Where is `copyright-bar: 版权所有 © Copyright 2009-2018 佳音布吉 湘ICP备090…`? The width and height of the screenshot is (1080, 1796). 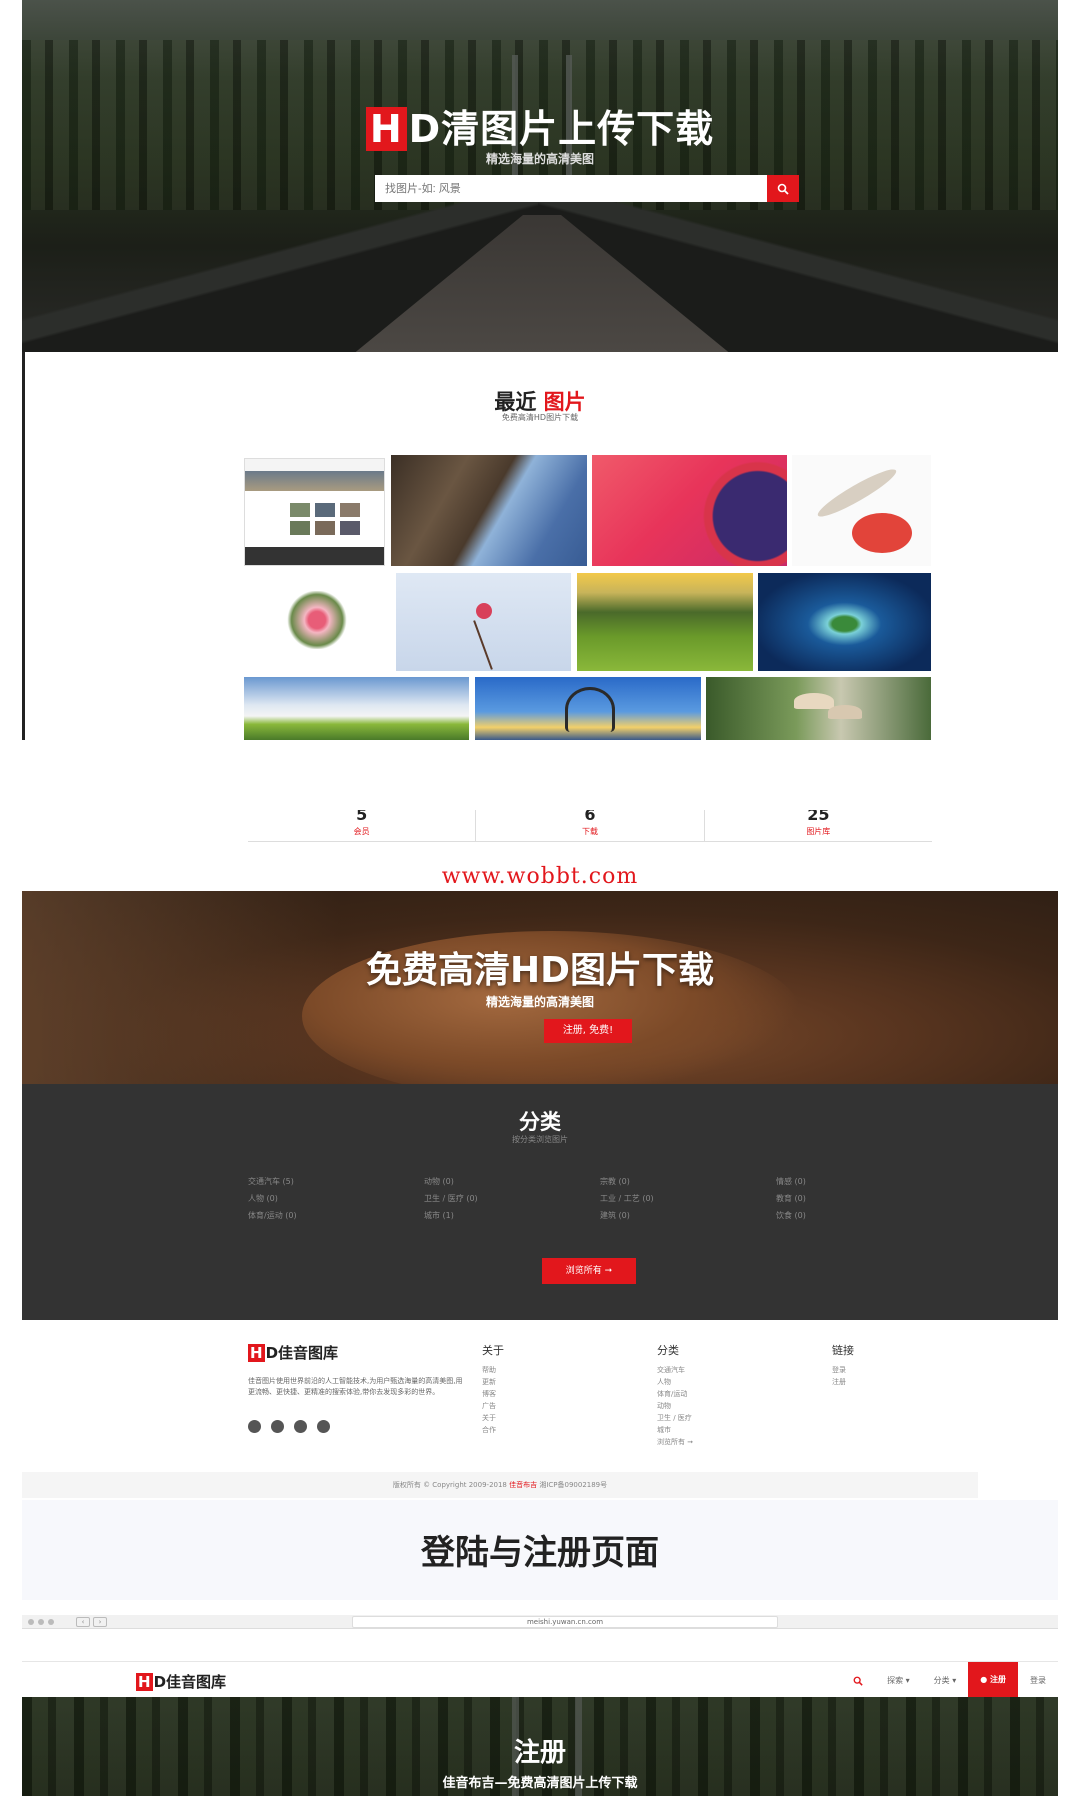
copyright-bar: 版权所有 © Copyright 2009-2018 佳音布吉 湘ICP备090… is located at coordinates (500, 1485).